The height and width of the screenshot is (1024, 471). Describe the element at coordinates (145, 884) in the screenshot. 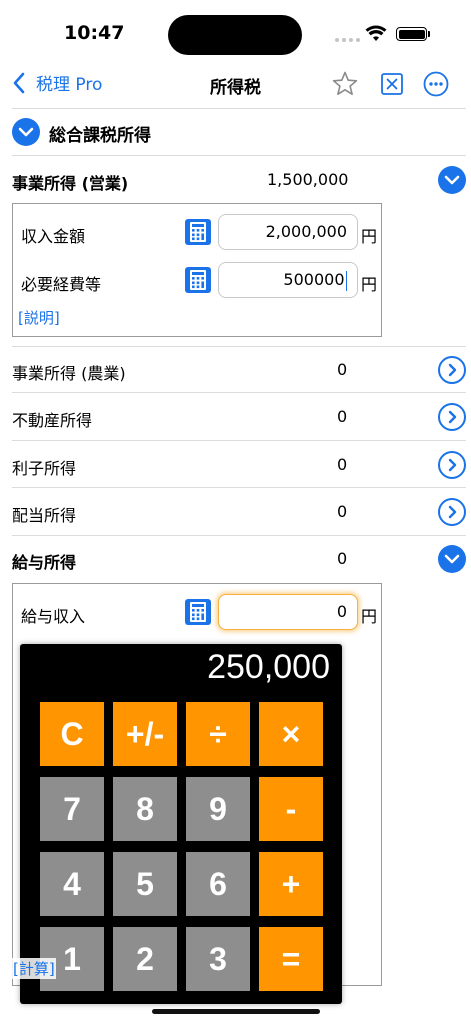

I see `key-5: 5` at that location.